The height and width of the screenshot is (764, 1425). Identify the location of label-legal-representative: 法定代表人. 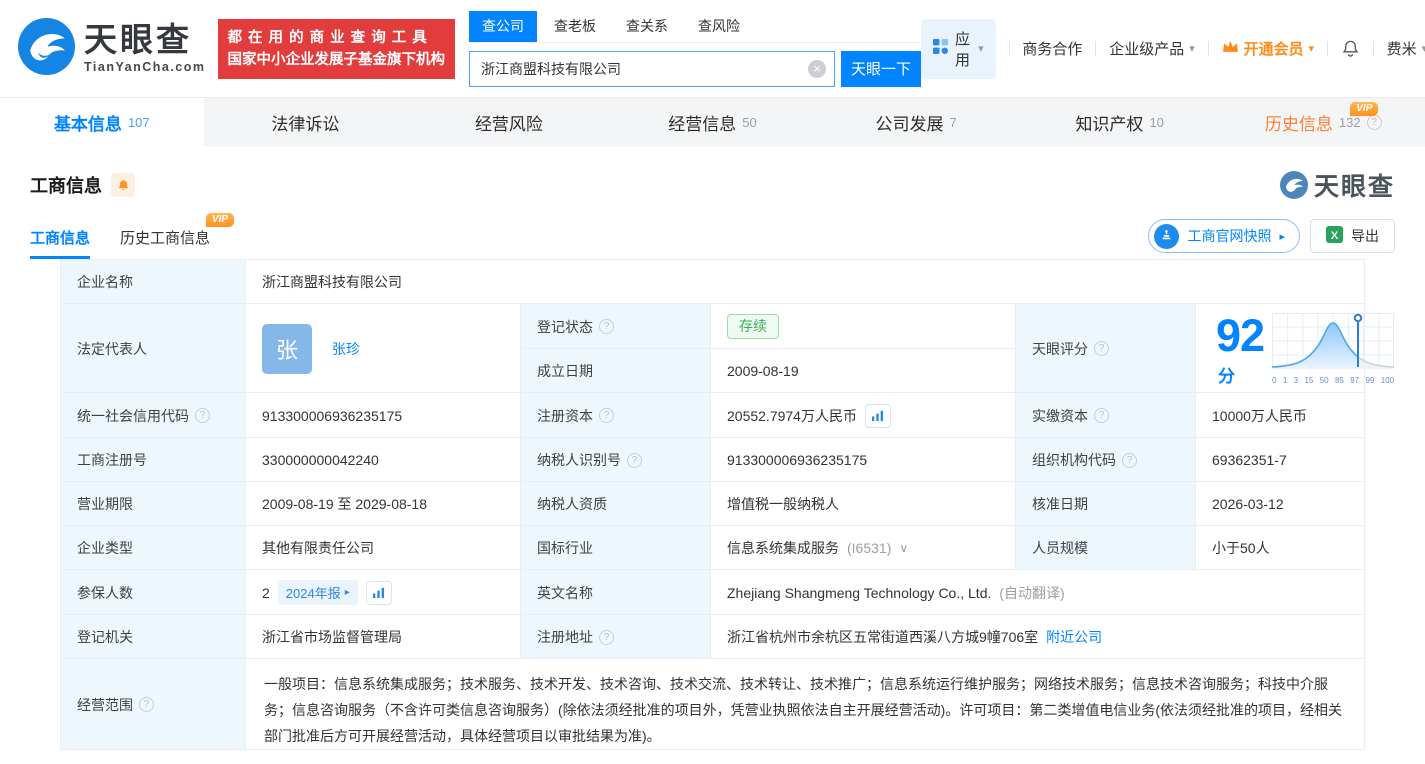
(153, 348).